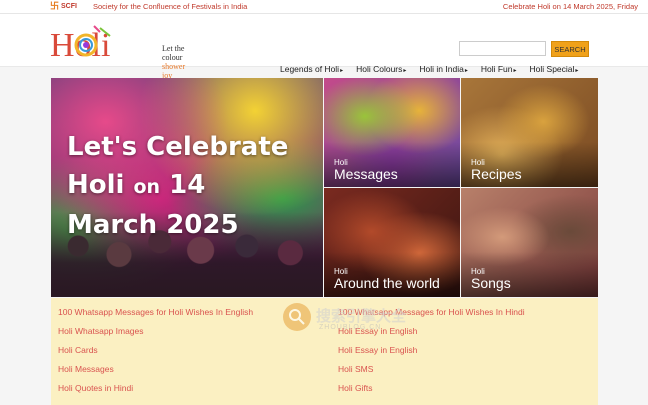 The width and height of the screenshot is (648, 405). What do you see at coordinates (387, 283) in the screenshot?
I see `tile-main-label: Around the world` at bounding box center [387, 283].